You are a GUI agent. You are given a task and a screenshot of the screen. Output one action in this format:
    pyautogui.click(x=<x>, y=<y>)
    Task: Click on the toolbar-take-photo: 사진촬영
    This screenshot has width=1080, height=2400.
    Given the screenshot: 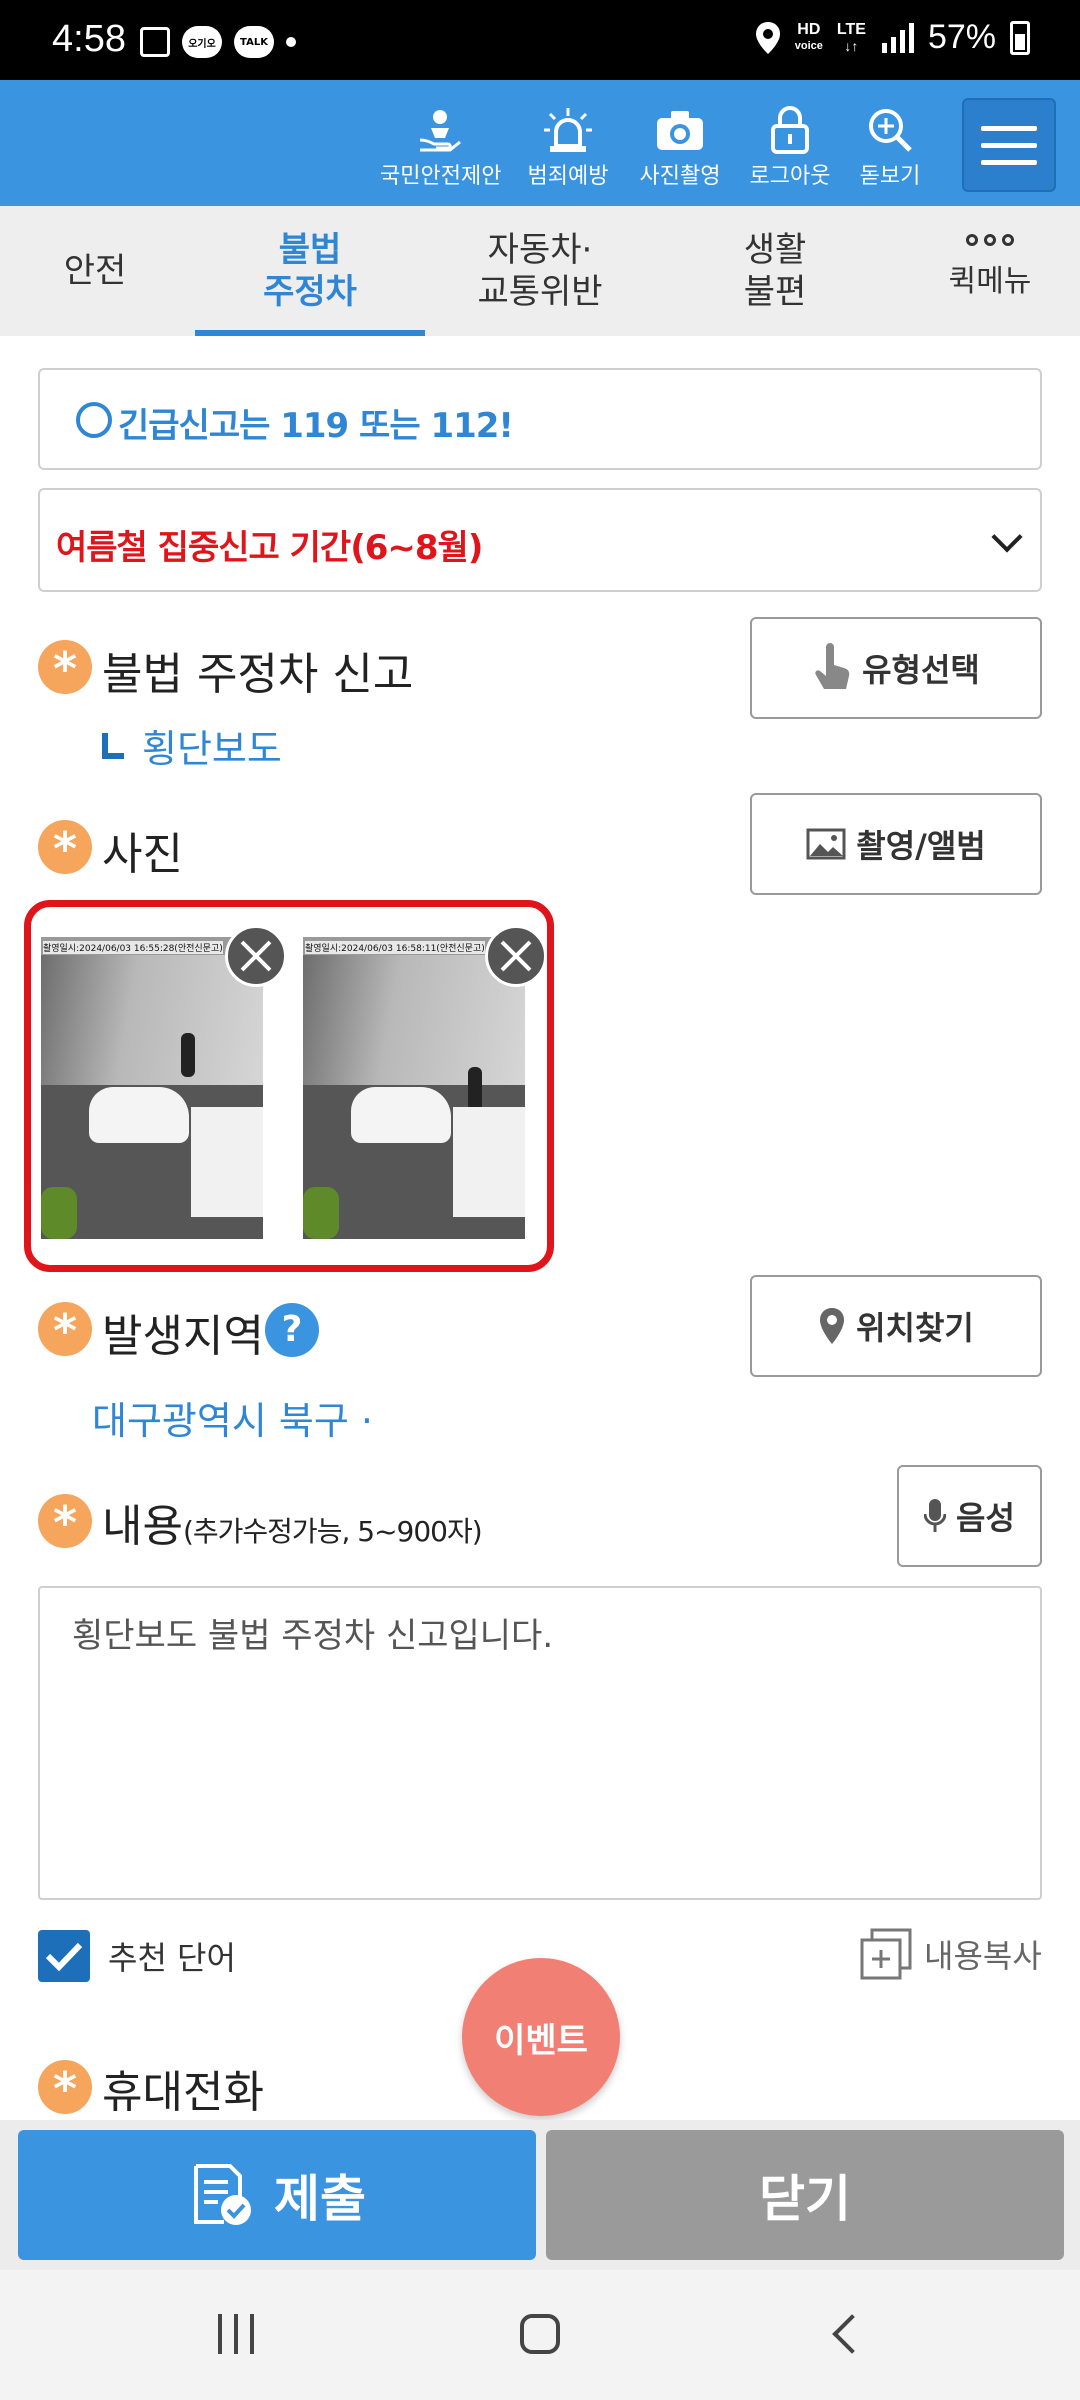 What is the action you would take?
    pyautogui.click(x=680, y=147)
    